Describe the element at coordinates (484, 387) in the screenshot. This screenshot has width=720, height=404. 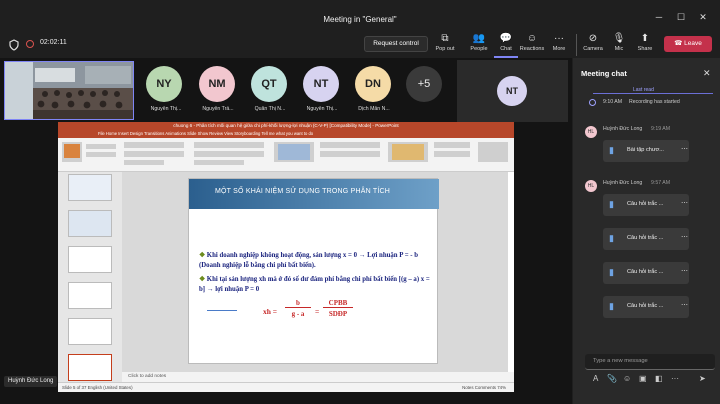
I see `status-right: Notes Comments 74%` at that location.